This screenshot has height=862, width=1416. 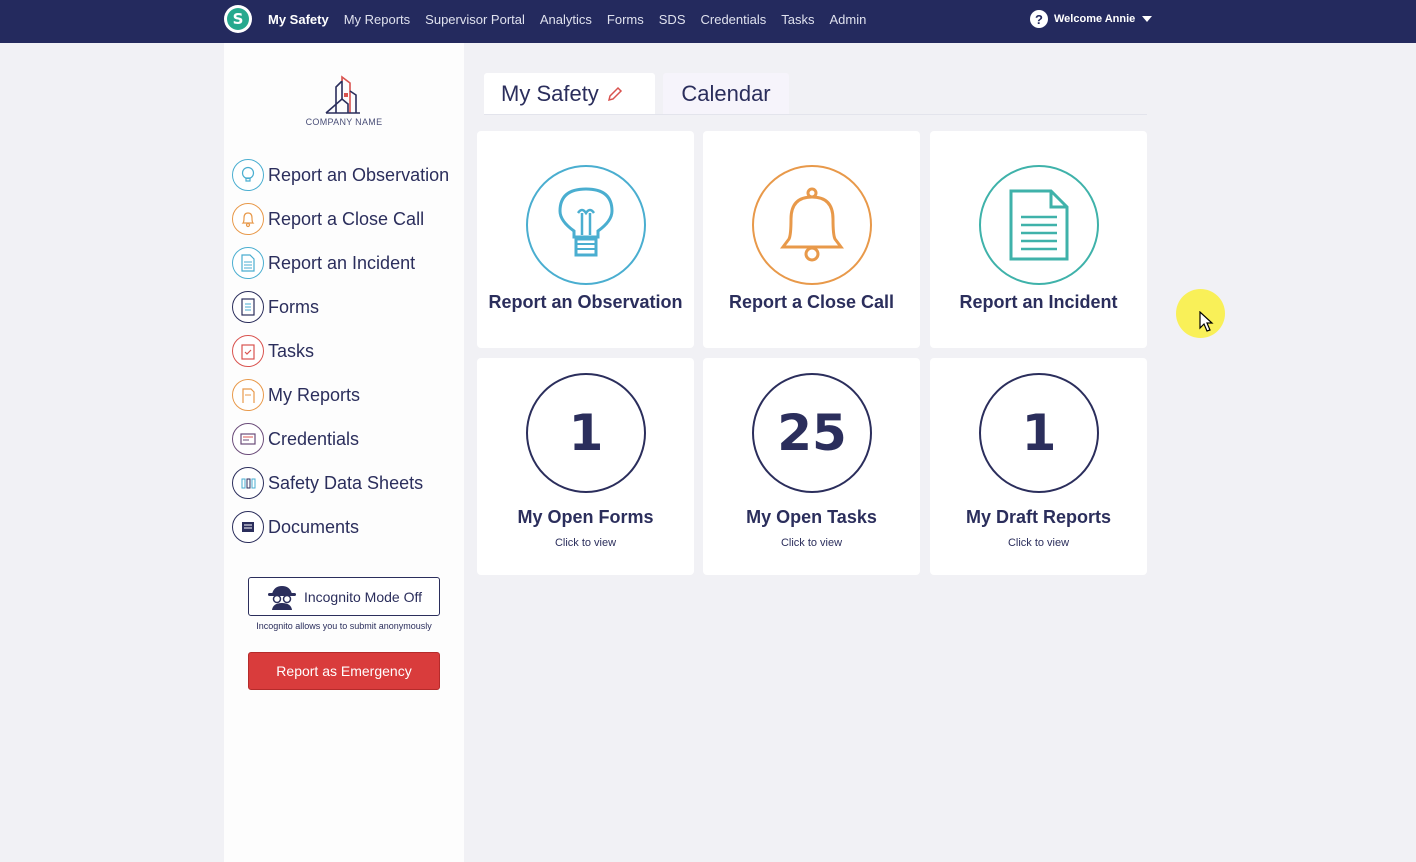 I want to click on sidebar-item-label: Report an Observation, so click(x=359, y=174).